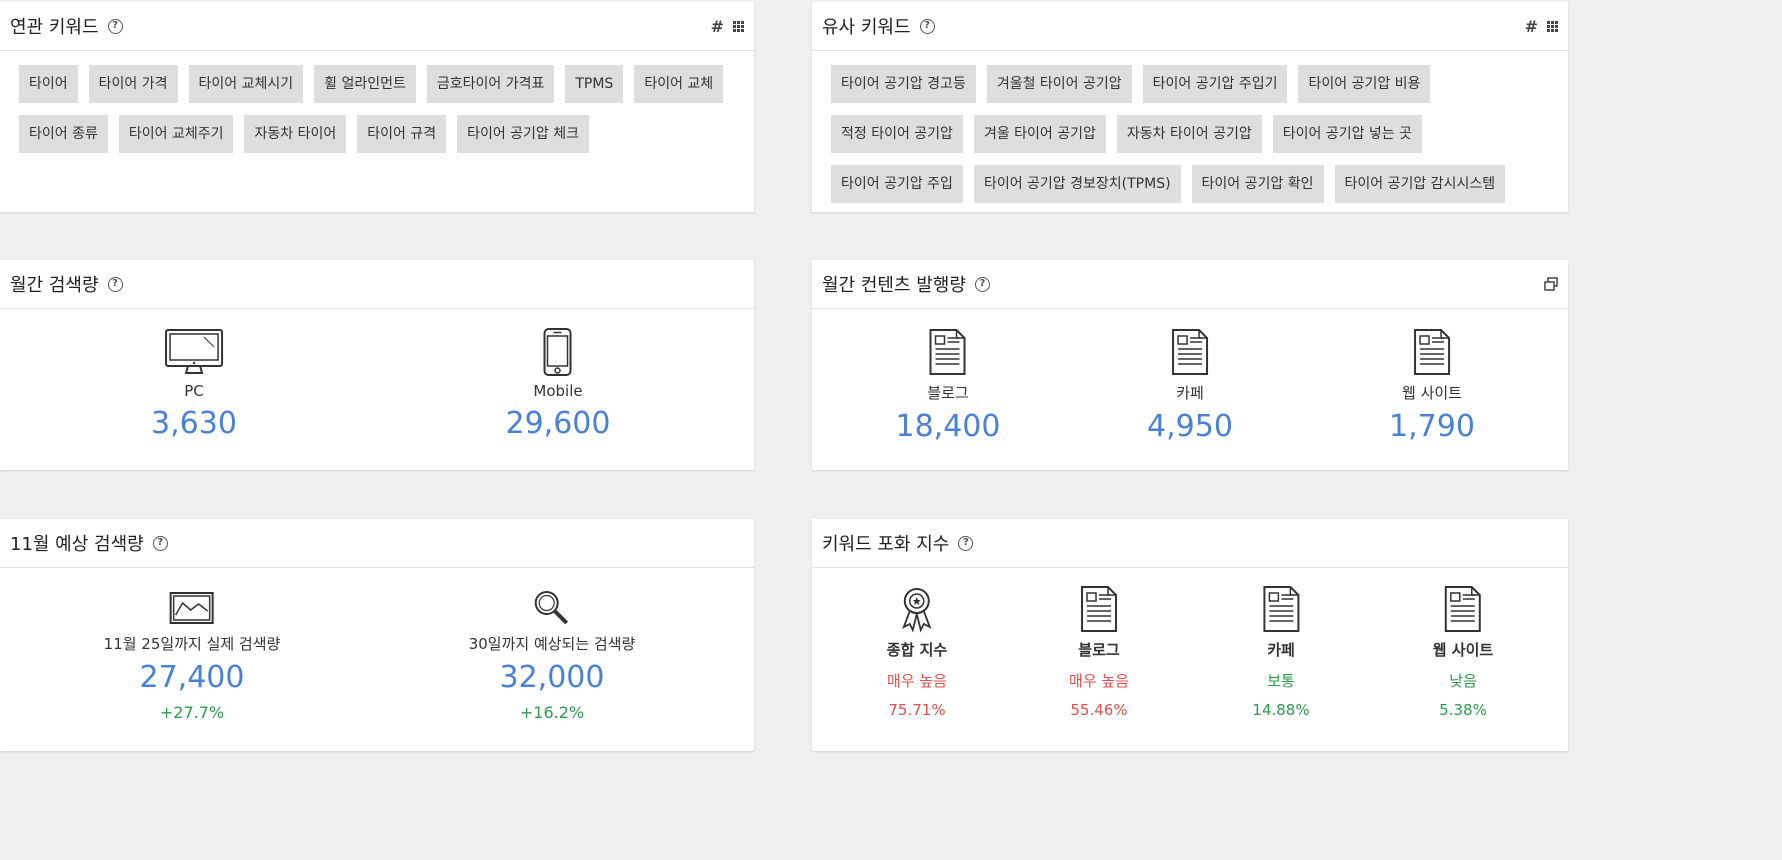 The height and width of the screenshot is (860, 1782). Describe the element at coordinates (894, 285) in the screenshot. I see `card-title: 월간 컨텐츠 발행량` at that location.